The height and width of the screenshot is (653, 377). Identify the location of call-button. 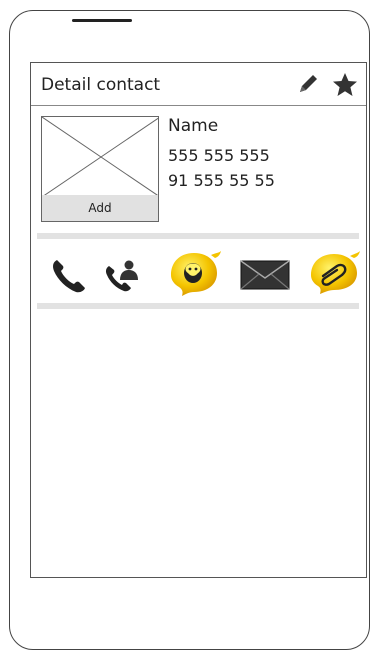
(69, 278).